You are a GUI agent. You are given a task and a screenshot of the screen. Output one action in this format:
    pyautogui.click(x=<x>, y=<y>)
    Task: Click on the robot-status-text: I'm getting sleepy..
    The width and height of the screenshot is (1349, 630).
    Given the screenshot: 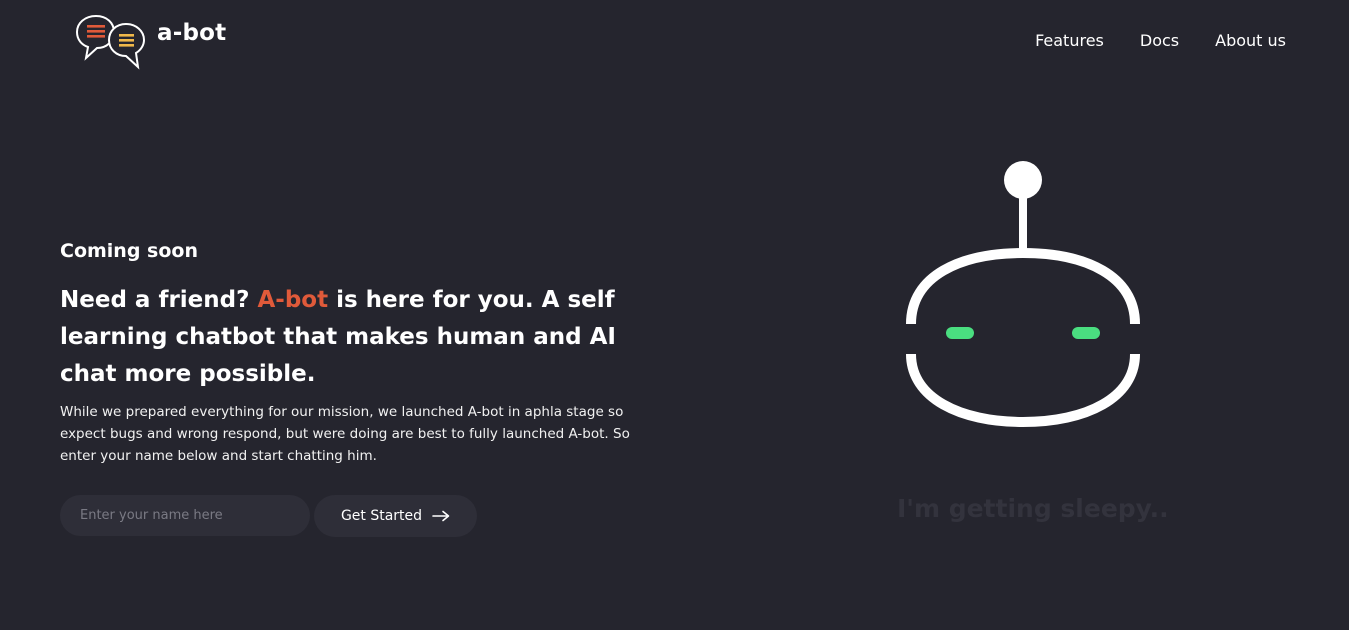 What is the action you would take?
    pyautogui.click(x=1033, y=508)
    